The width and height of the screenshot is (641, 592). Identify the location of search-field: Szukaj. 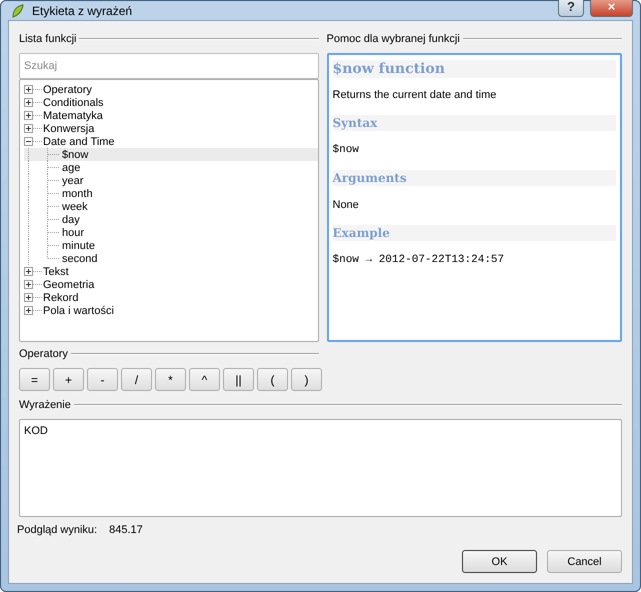
(168, 66).